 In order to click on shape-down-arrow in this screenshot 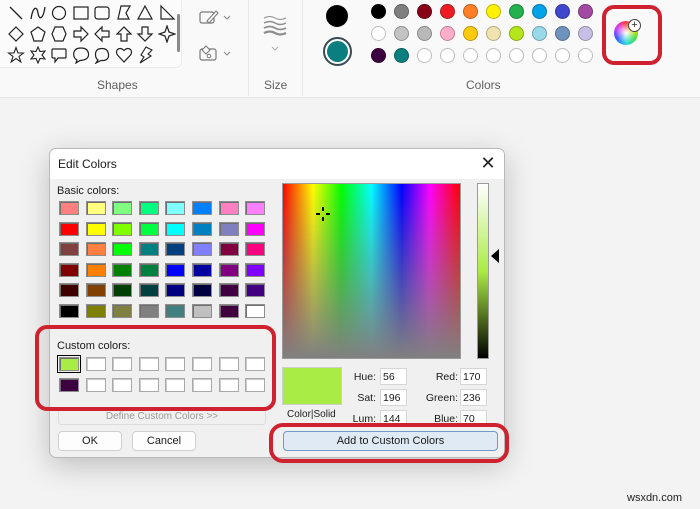, I will do `click(145, 34)`.